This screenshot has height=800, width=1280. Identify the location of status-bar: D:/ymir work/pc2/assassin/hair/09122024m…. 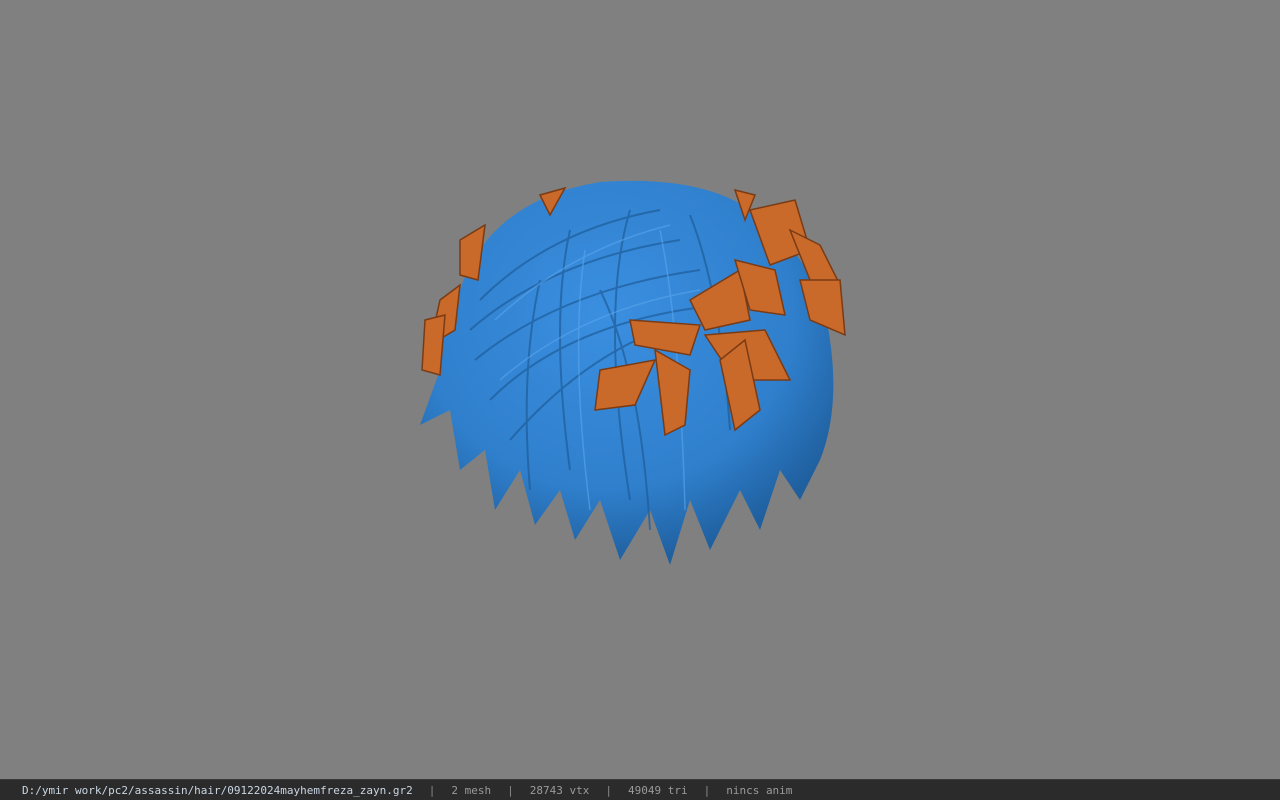
(640, 789).